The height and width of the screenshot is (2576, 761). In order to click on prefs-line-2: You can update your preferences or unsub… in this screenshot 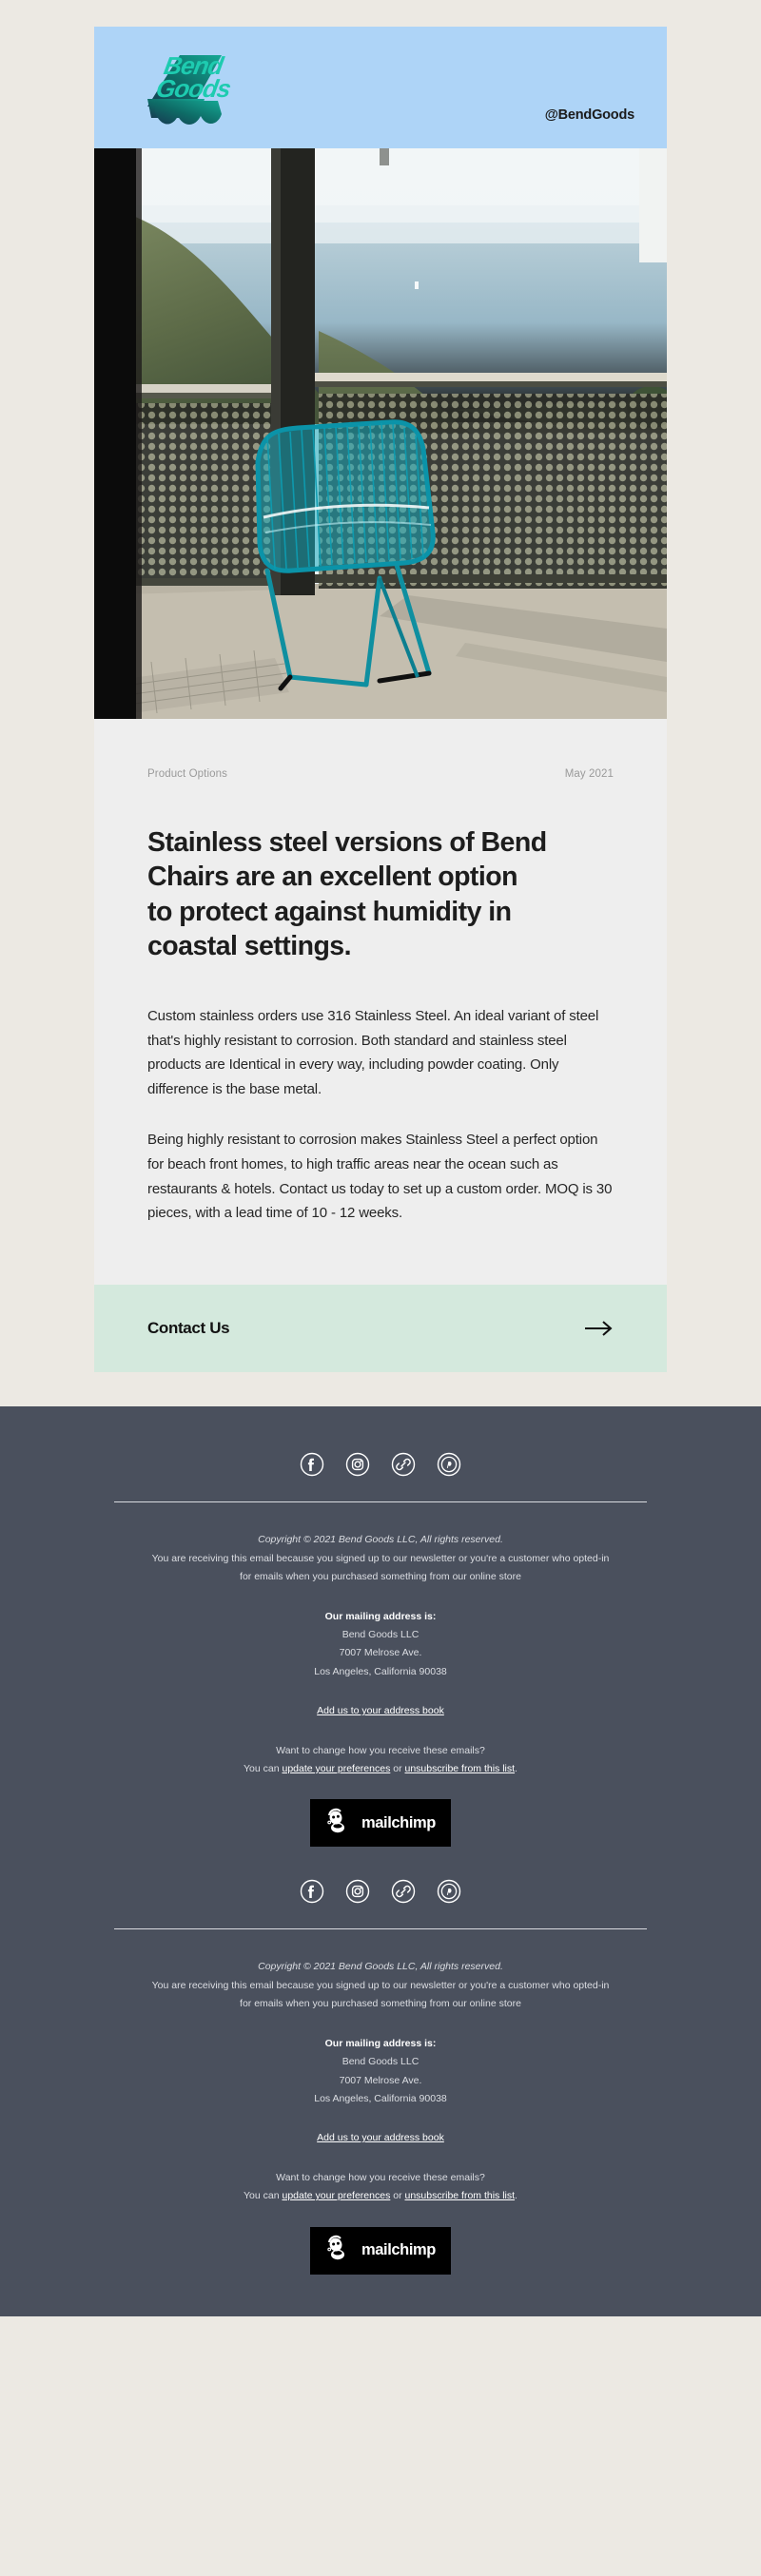, I will do `click(380, 2196)`.